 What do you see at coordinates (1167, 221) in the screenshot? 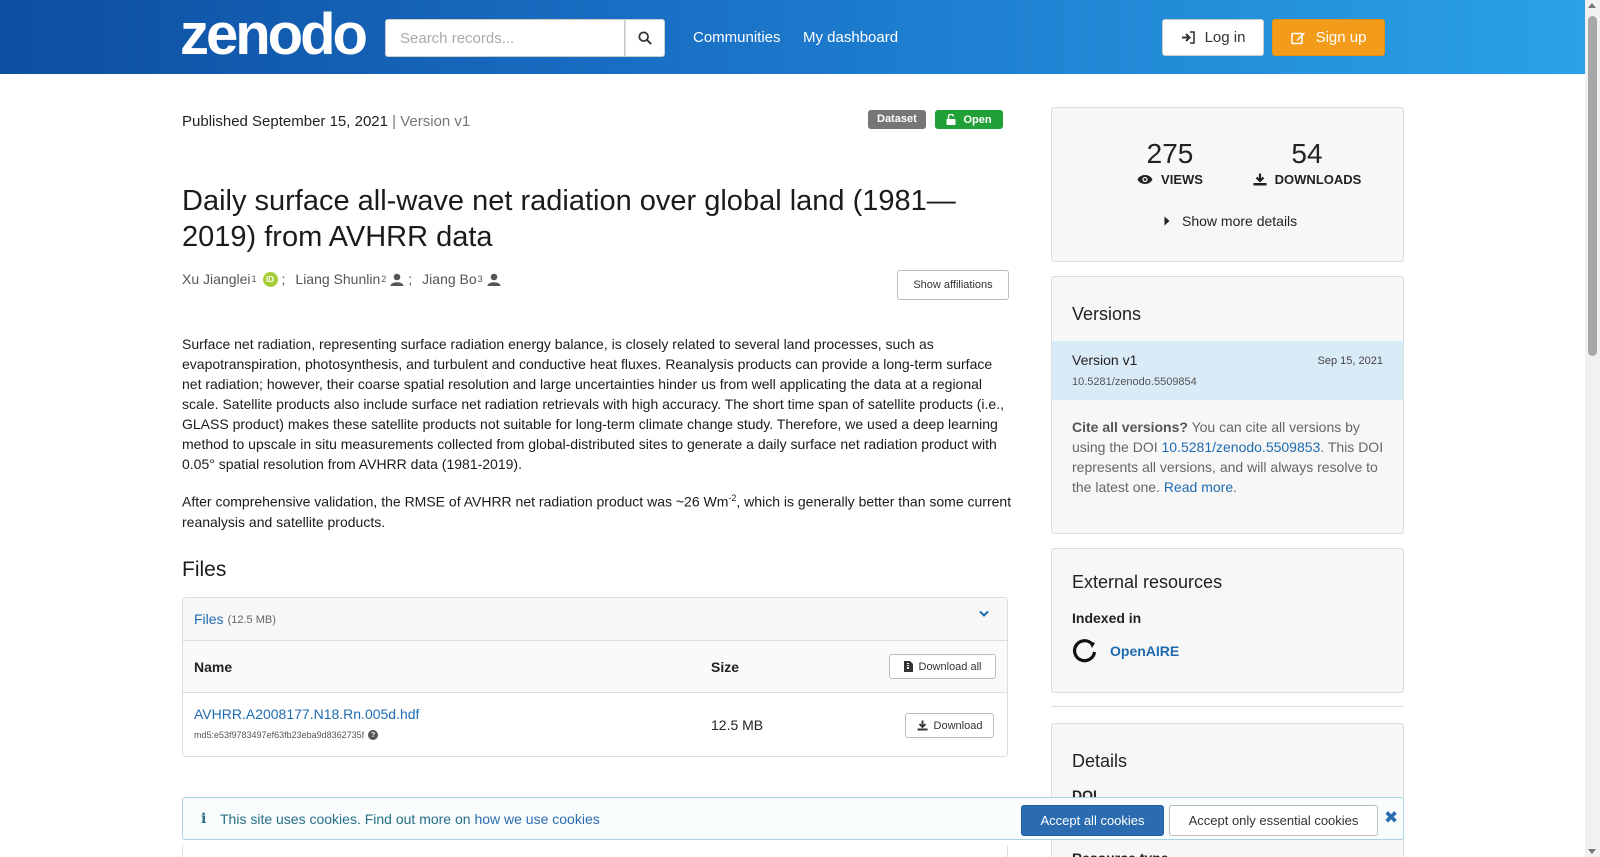
I see `caret-right-icon` at bounding box center [1167, 221].